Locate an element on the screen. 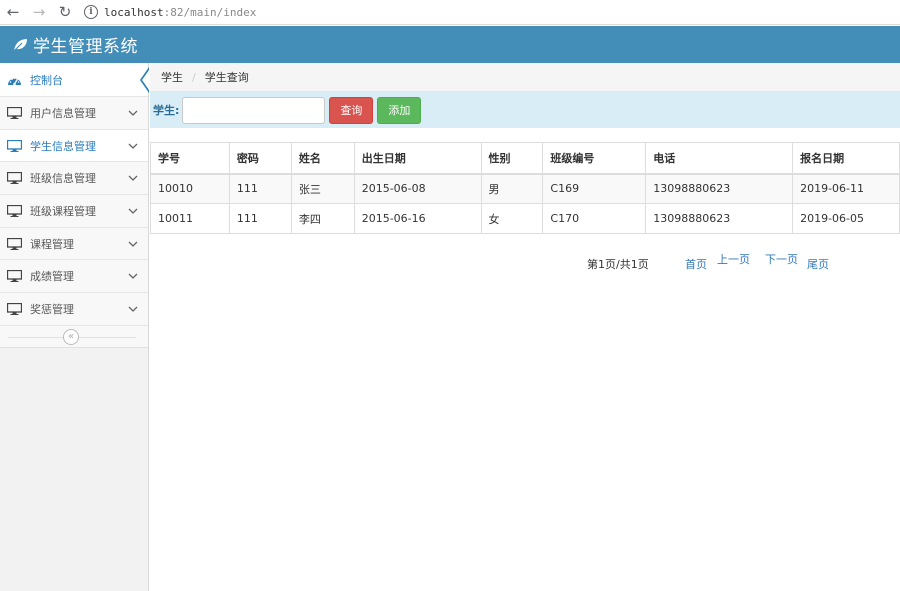 The image size is (900, 591). app-title: 学生管理系统 is located at coordinates (85, 47).